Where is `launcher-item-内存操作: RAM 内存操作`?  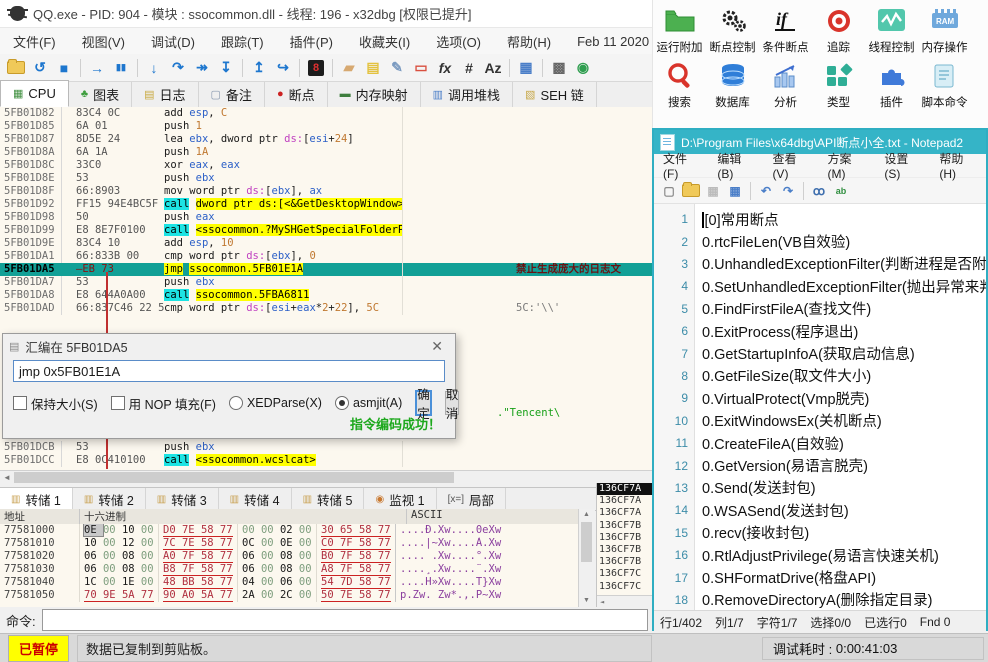 launcher-item-内存操作: RAM 内存操作 is located at coordinates (944, 29).